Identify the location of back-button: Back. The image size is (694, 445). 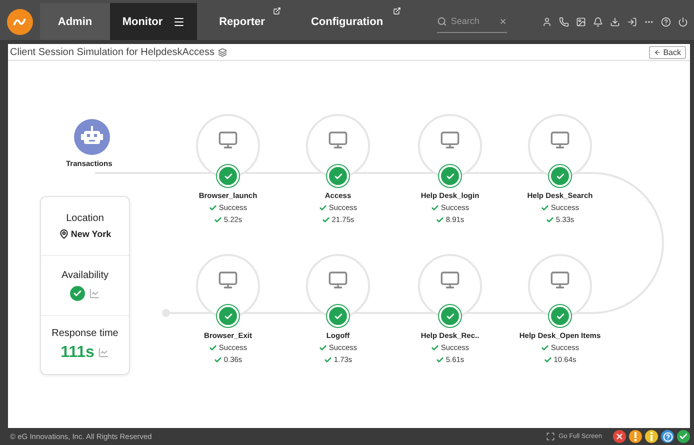
(667, 52).